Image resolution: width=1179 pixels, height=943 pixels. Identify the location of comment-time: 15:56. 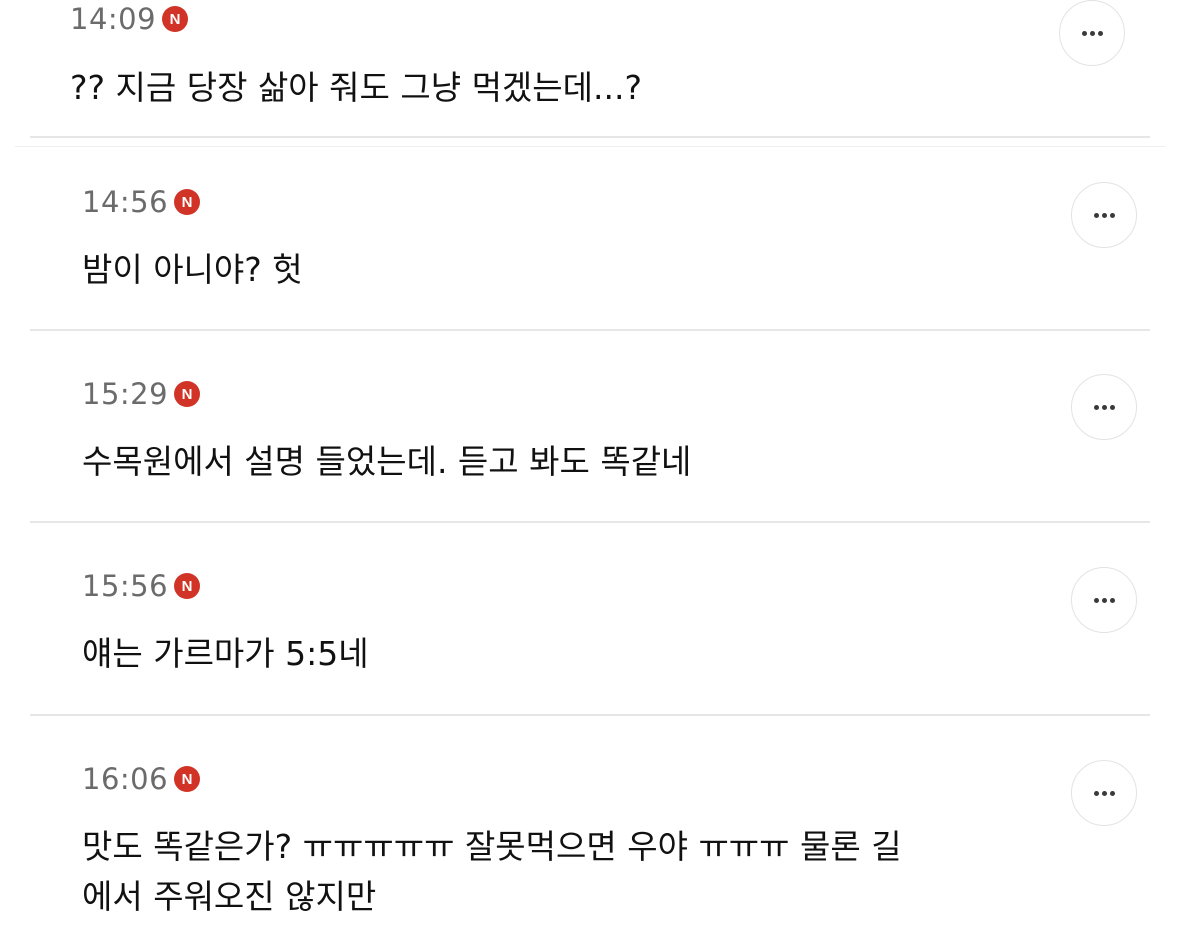
(125, 586).